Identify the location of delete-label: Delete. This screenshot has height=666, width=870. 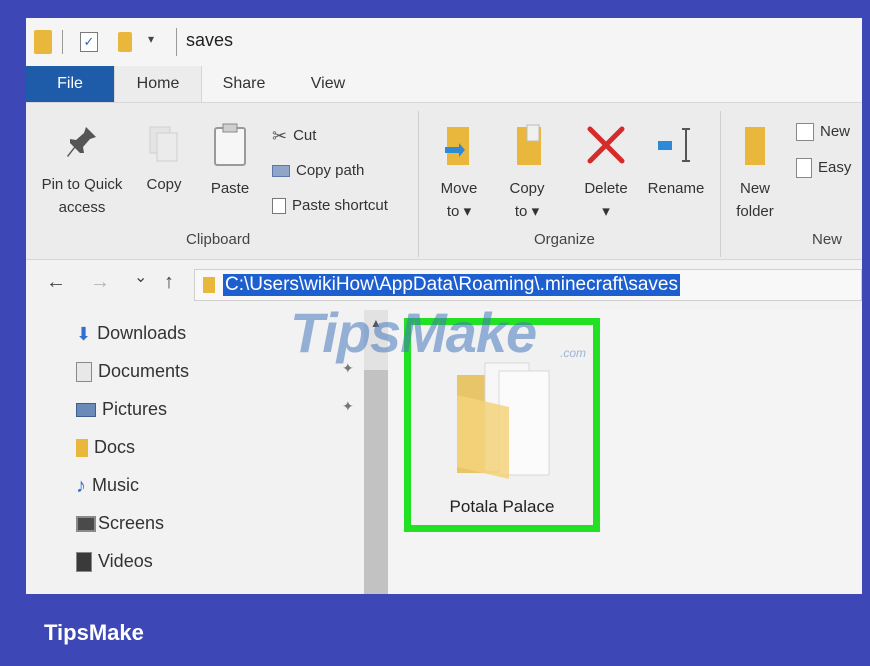
(606, 188).